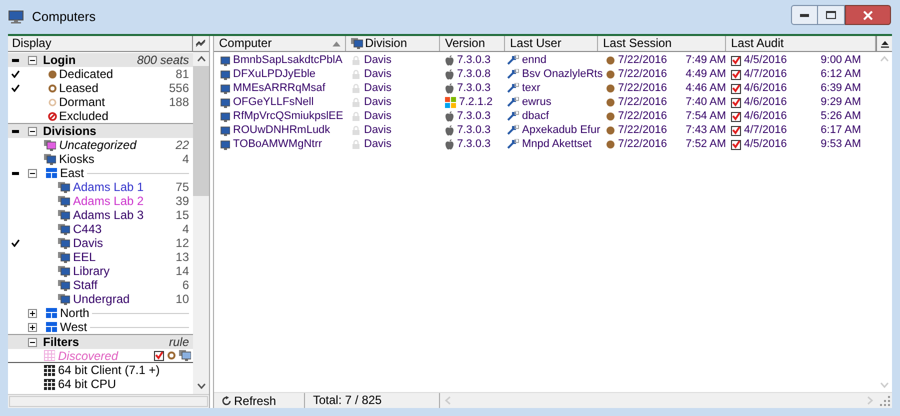 The height and width of the screenshot is (416, 900). Describe the element at coordinates (561, 130) in the screenshot. I see `table-cell-text: Apxekadub Efur` at that location.